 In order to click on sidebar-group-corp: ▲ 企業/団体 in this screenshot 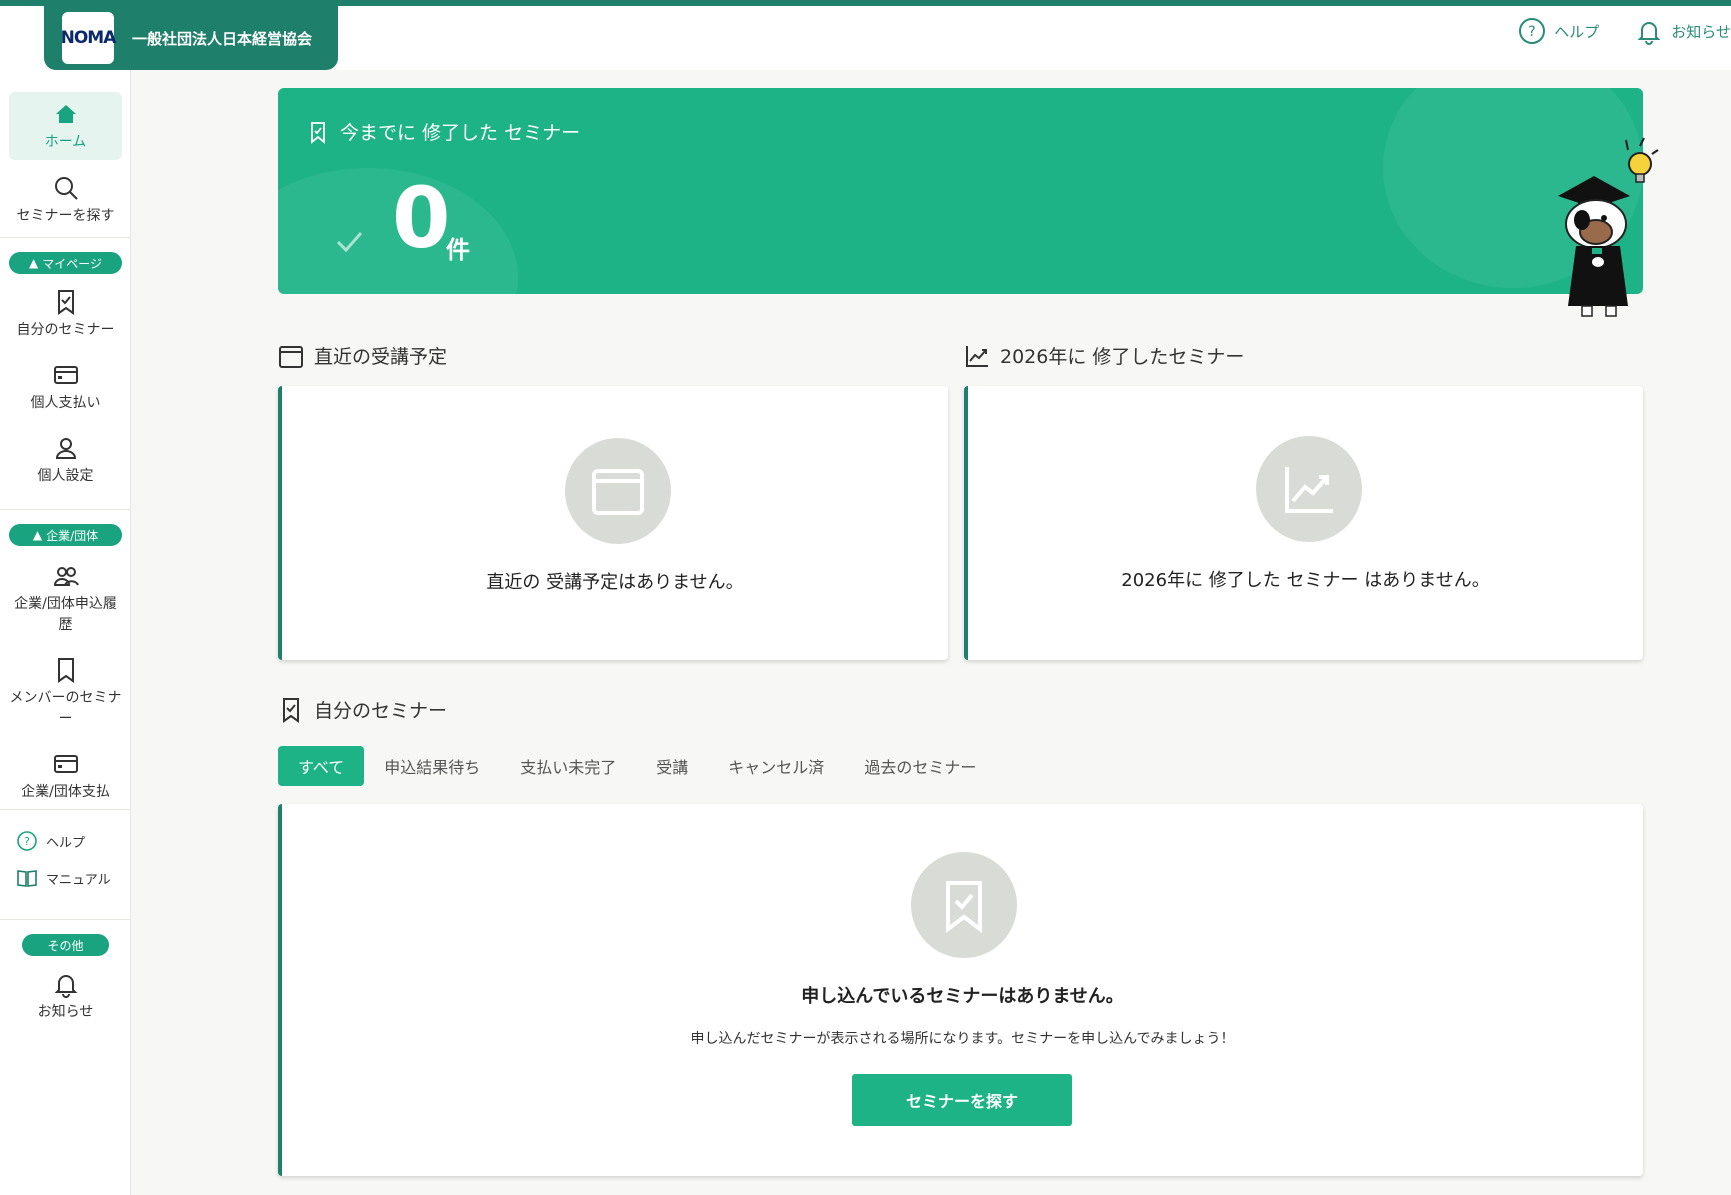, I will do `click(65, 535)`.